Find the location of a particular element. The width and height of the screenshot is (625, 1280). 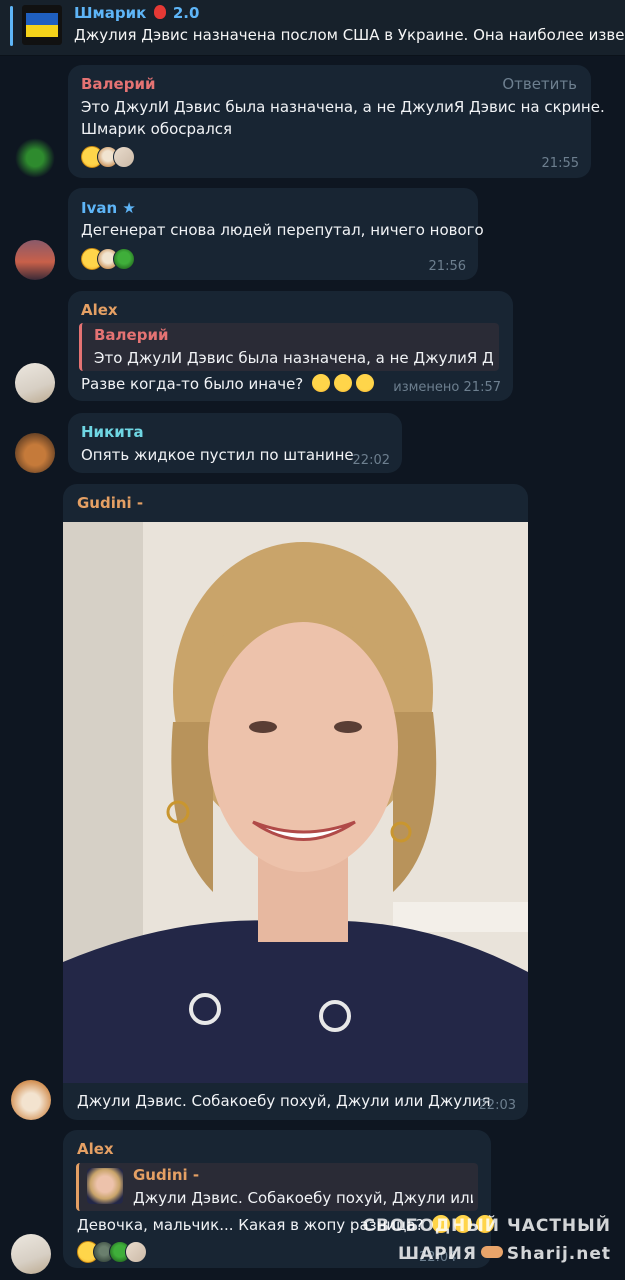

message-author: Ivan ★ is located at coordinates (108, 208).